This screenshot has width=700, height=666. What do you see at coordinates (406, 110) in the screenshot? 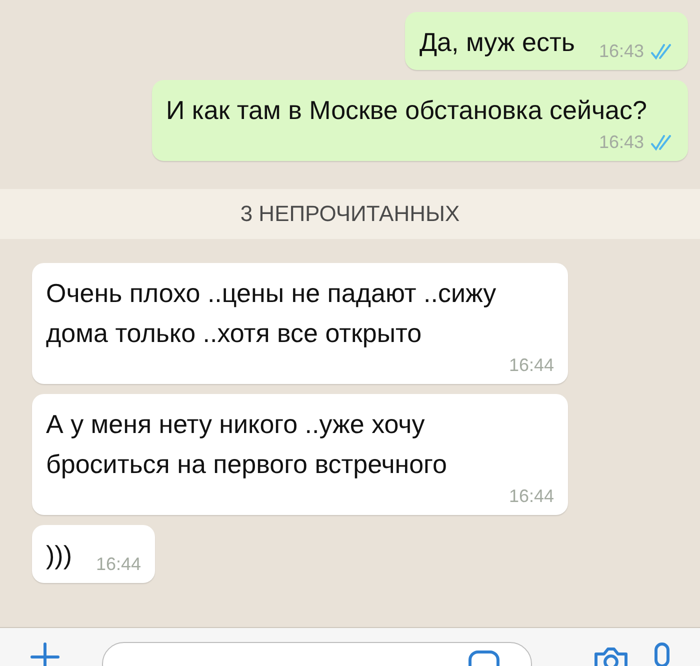
I see `message-text: И как там в Москве обстановка сейчас?` at bounding box center [406, 110].